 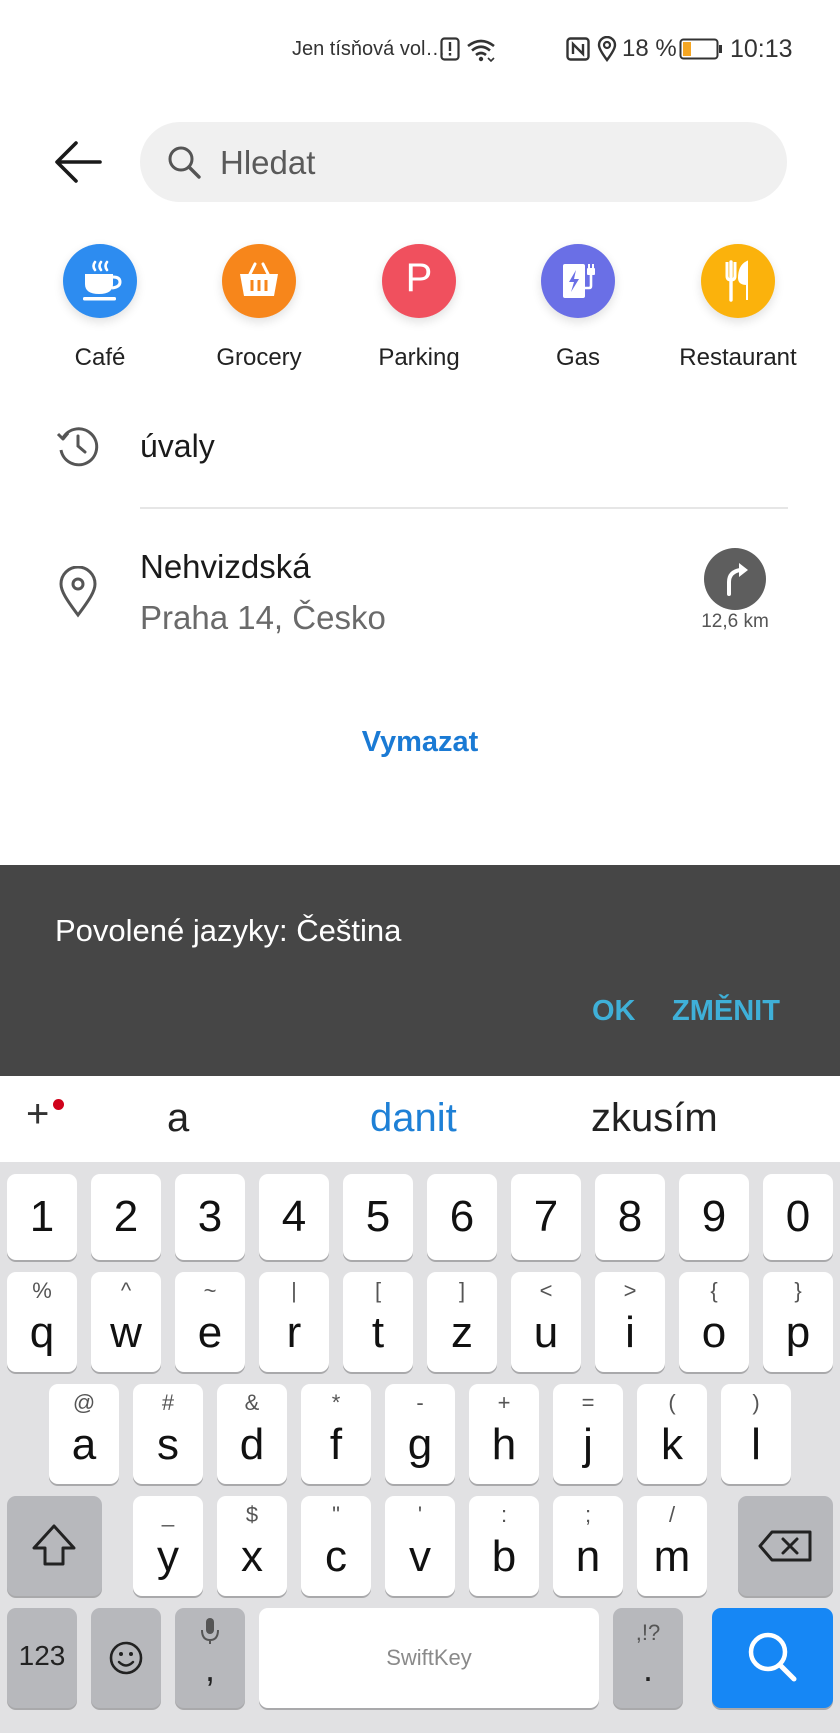 I want to click on suggestion-bar: + a danit zkusím, so click(x=420, y=1119).